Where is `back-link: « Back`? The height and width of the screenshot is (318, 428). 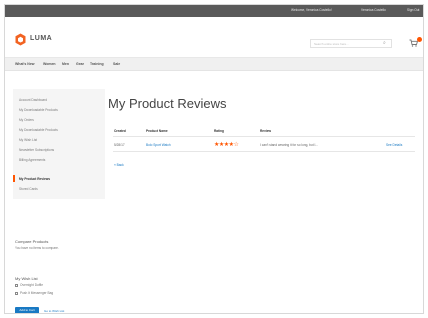 back-link: « Back is located at coordinates (119, 165).